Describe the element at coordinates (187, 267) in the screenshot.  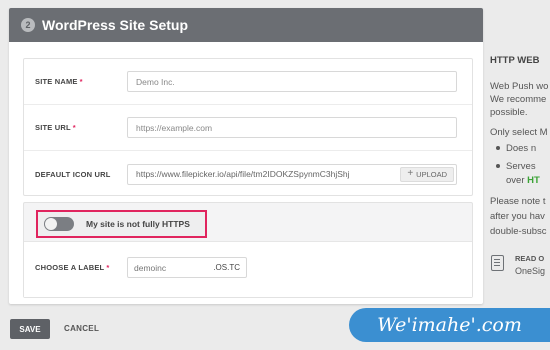
I see `choose-label-input: demoinc .OS.TC` at that location.